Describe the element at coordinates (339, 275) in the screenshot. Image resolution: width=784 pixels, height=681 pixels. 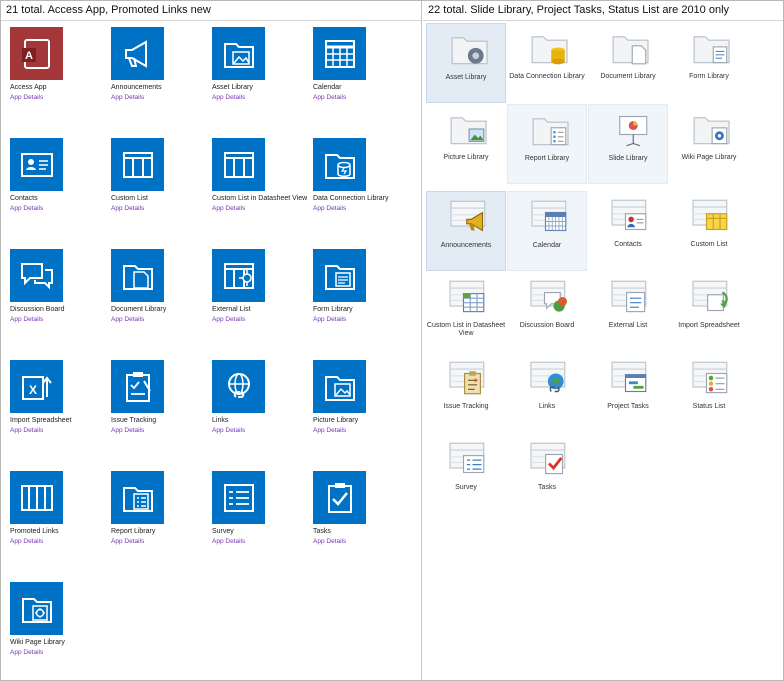
I see `form-folder-icon` at that location.